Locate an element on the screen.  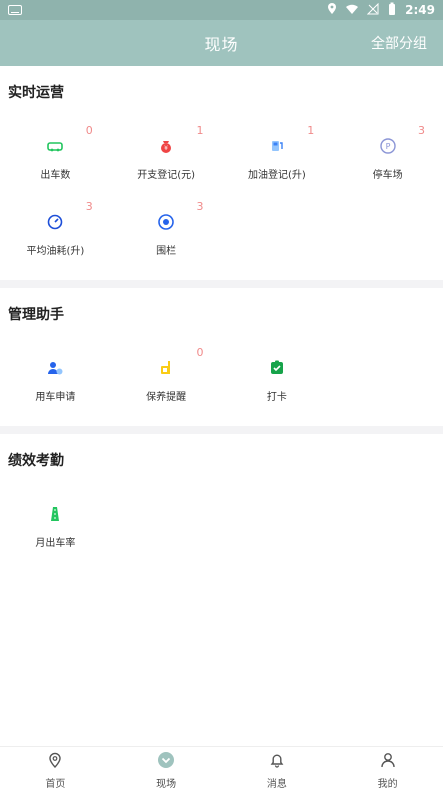
app-header: 现场 全部分组 is located at coordinates (221, 43).